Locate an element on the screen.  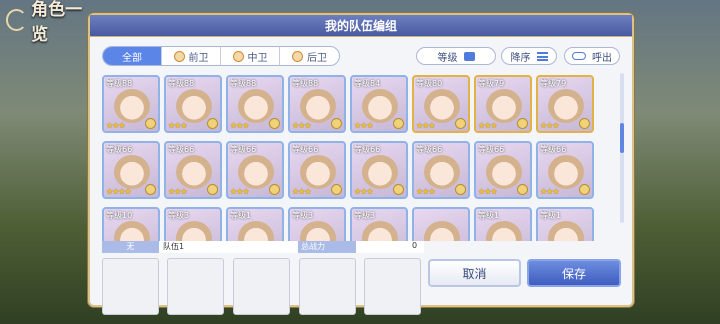
tab-rearguard: 后卫 is located at coordinates (309, 56).